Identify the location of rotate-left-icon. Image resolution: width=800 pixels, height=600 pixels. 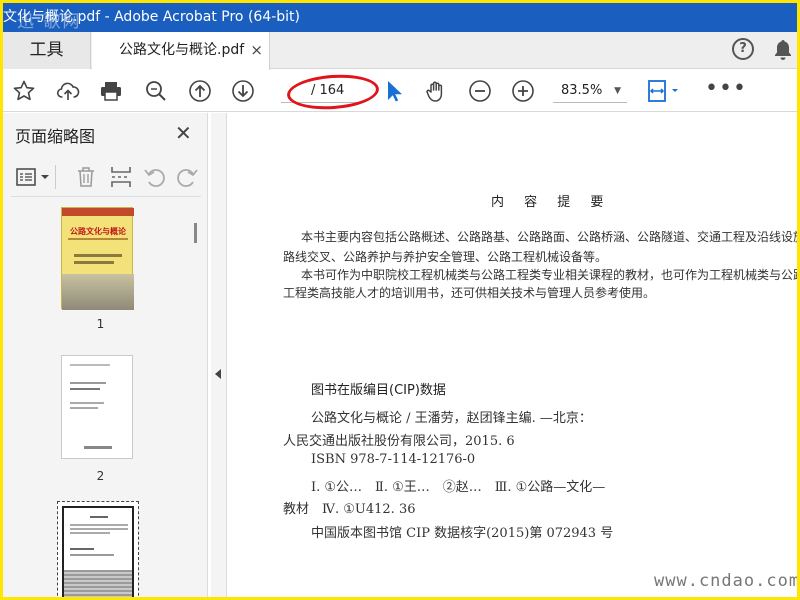
(155, 177).